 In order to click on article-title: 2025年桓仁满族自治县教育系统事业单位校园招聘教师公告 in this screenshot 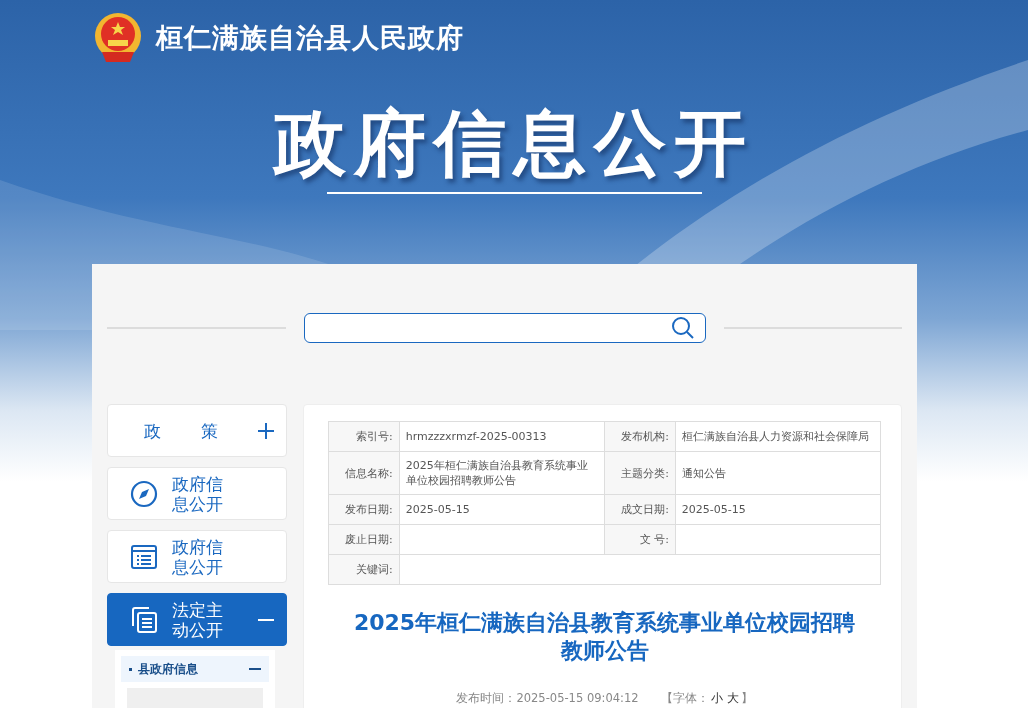, I will do `click(604, 637)`.